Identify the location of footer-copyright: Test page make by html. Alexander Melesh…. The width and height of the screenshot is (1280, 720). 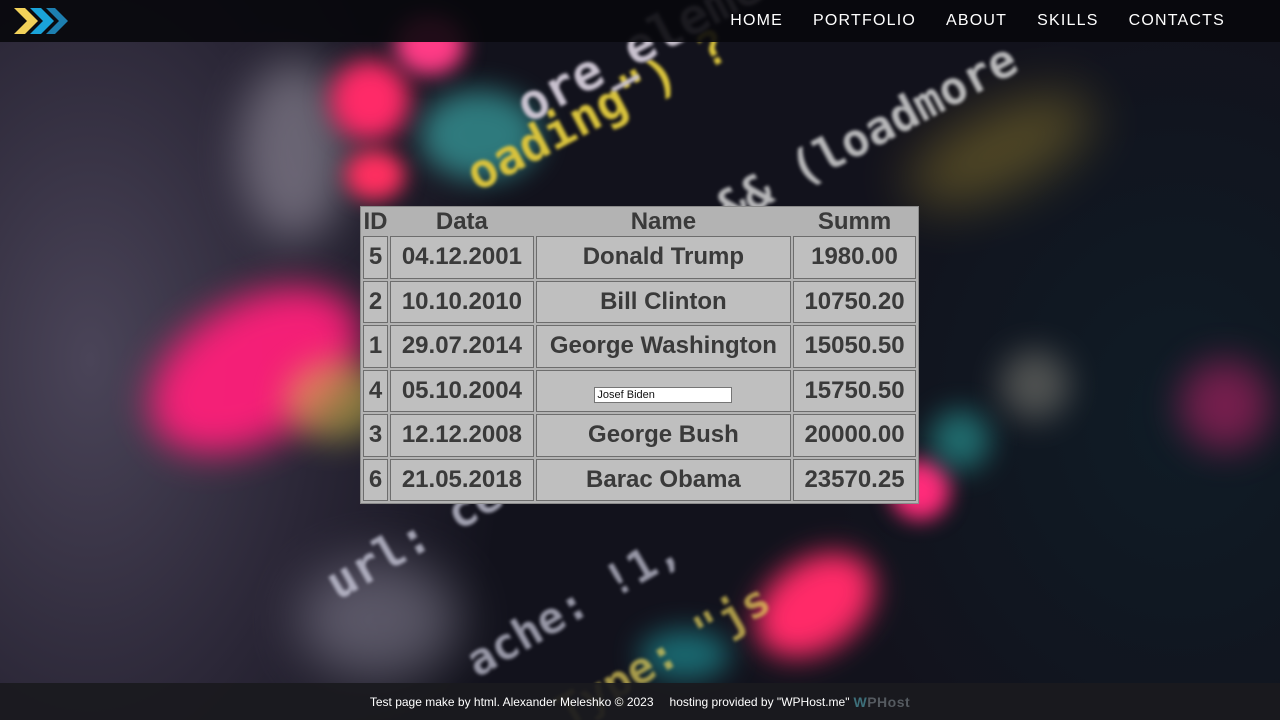
(511, 701).